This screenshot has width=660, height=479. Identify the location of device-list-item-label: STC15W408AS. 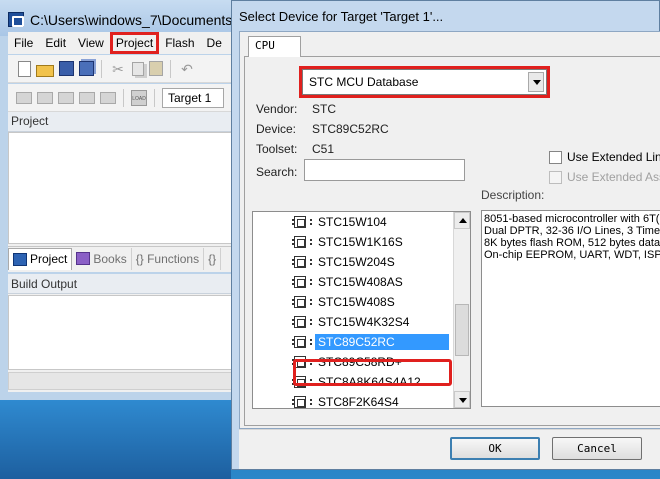
(360, 282).